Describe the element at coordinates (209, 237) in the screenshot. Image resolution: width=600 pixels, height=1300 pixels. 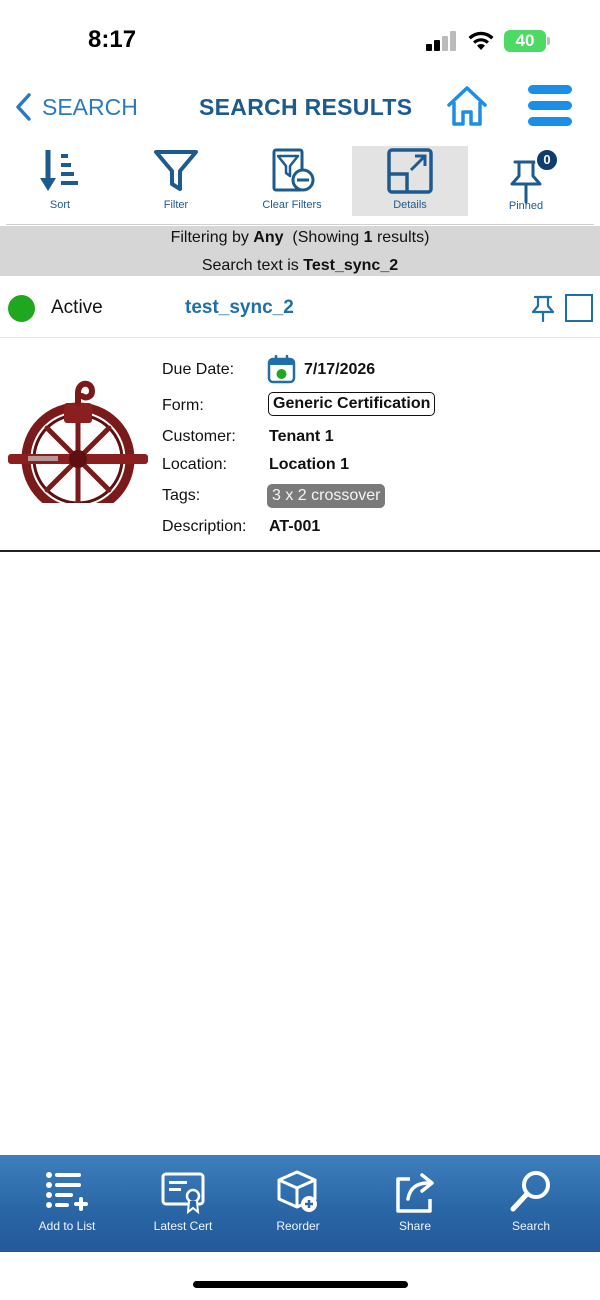
I see `filter-prefix: Filtering by` at that location.